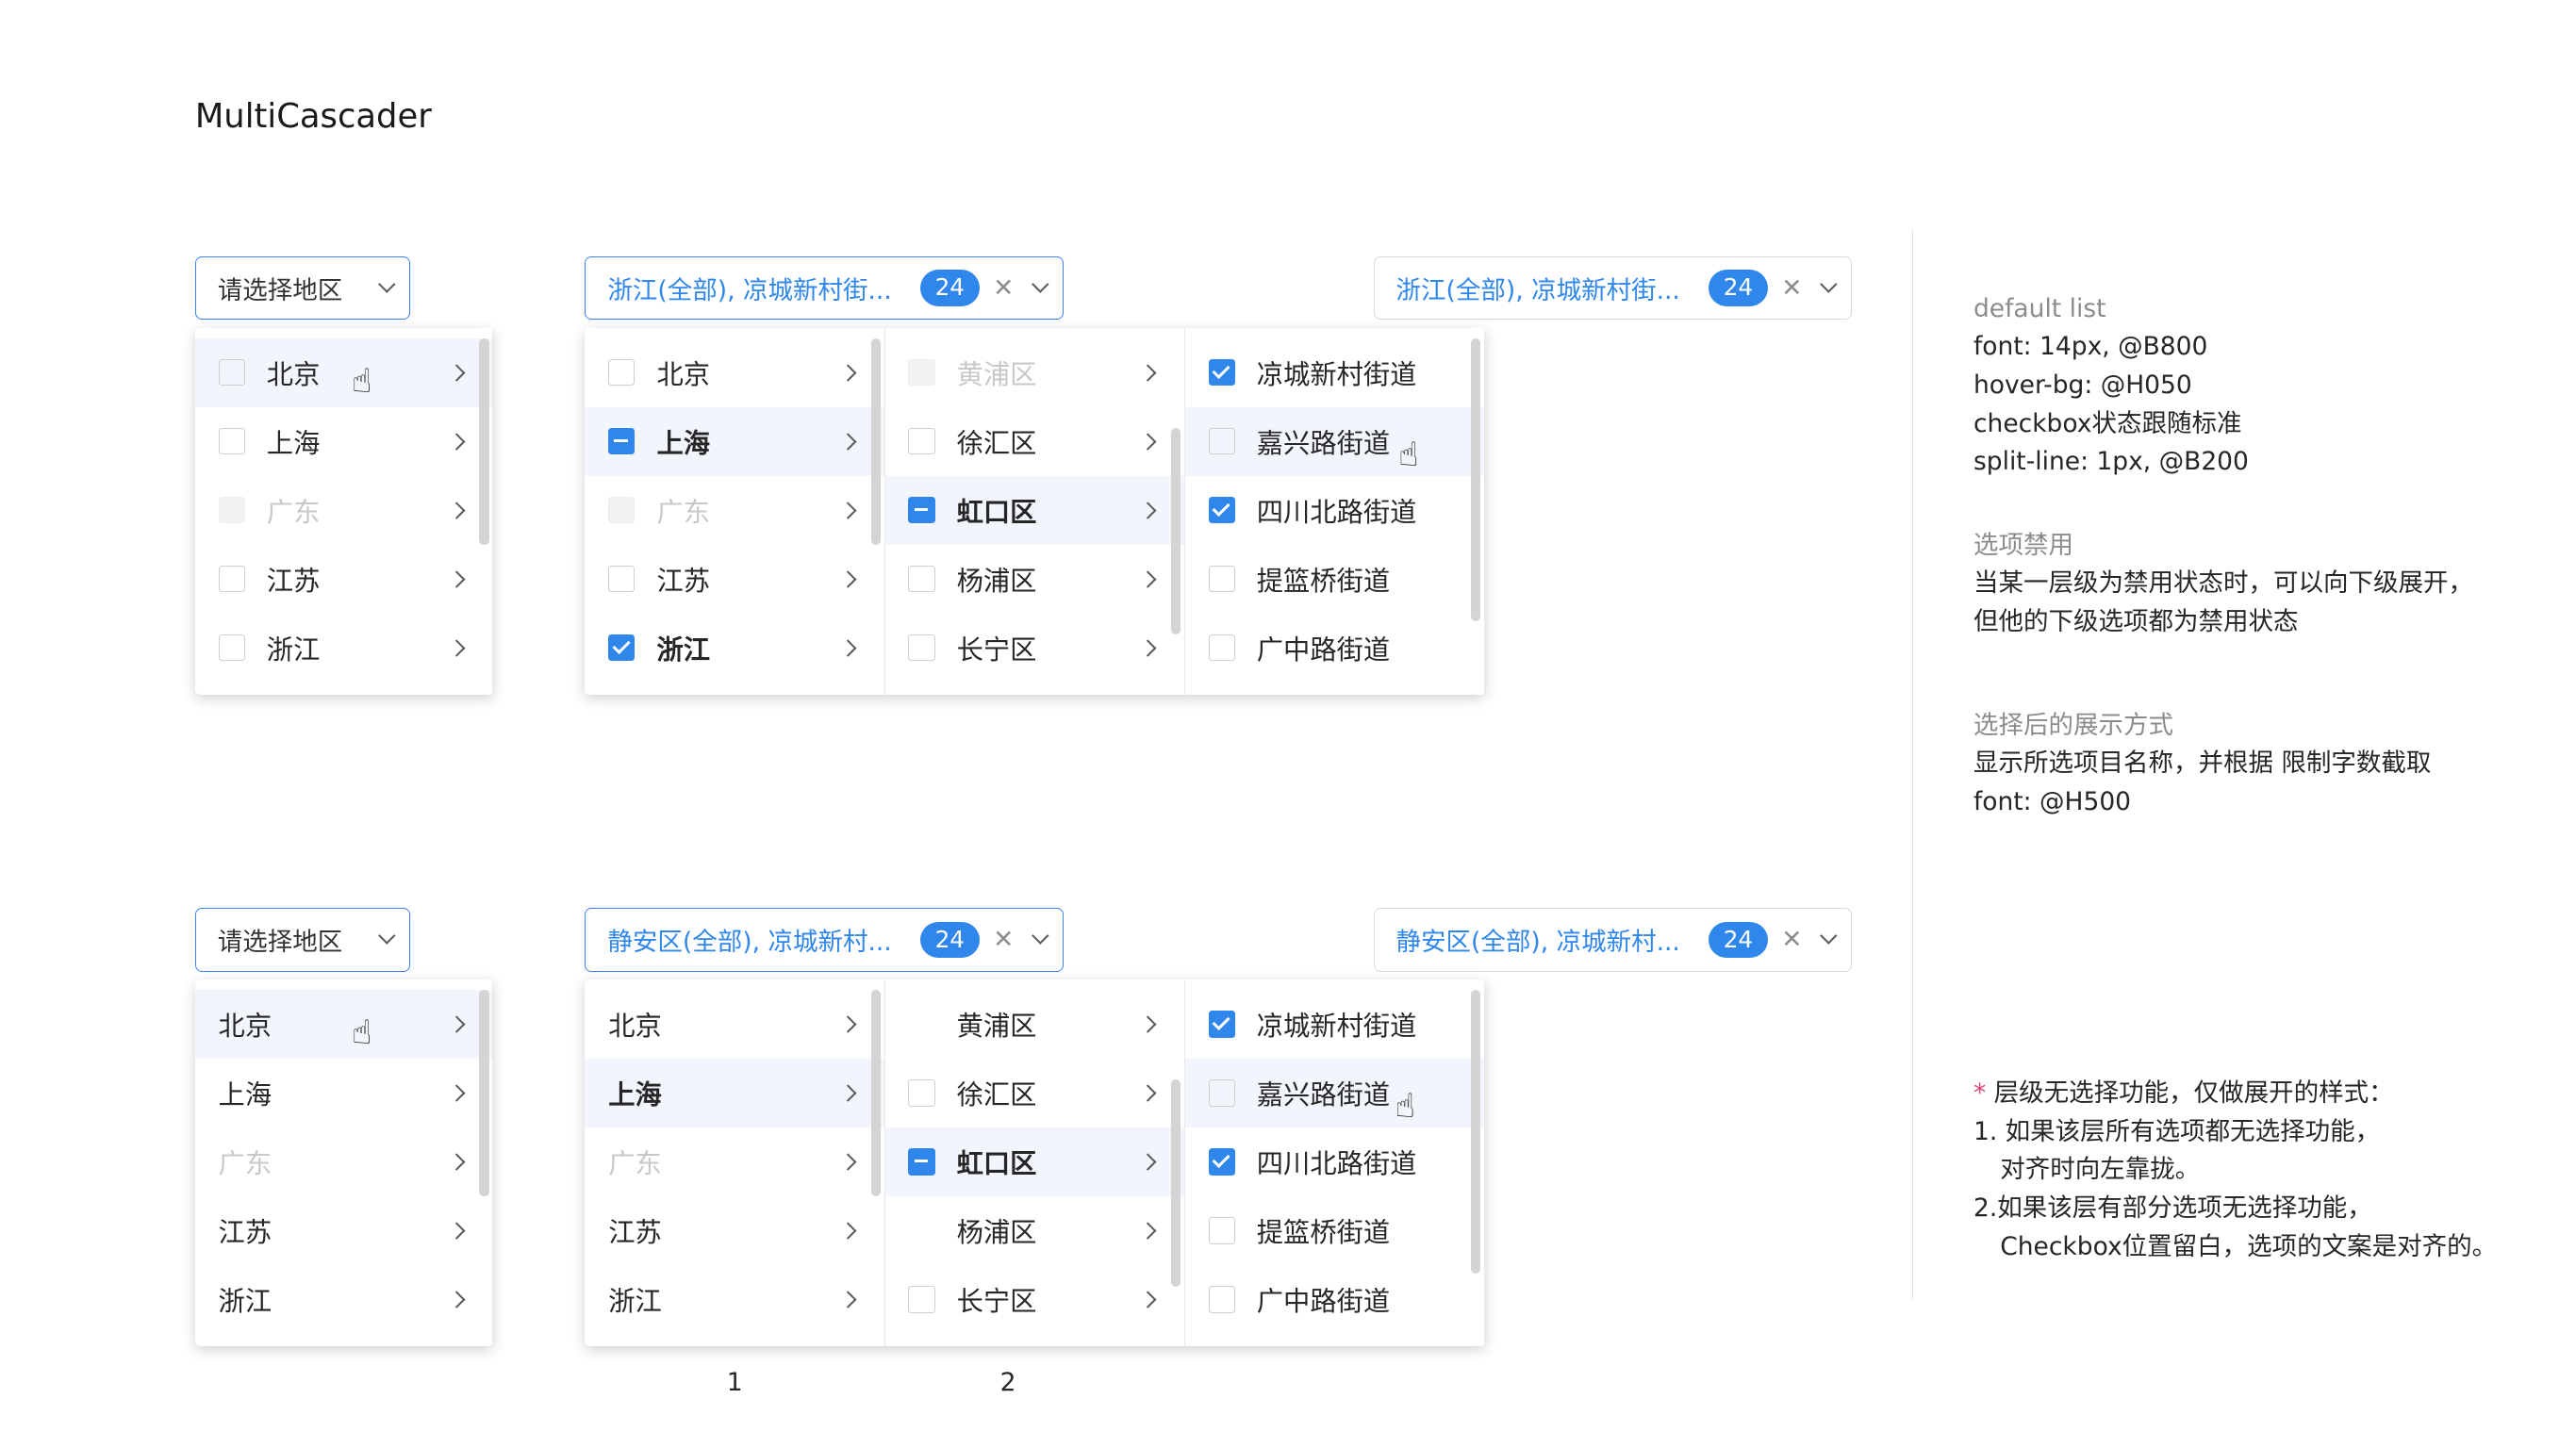 The image size is (2576, 1448). Describe the element at coordinates (1612, 288) in the screenshot. I see `region-select-closed: 浙江(全部), 凉城新村街... 24 ✕` at that location.